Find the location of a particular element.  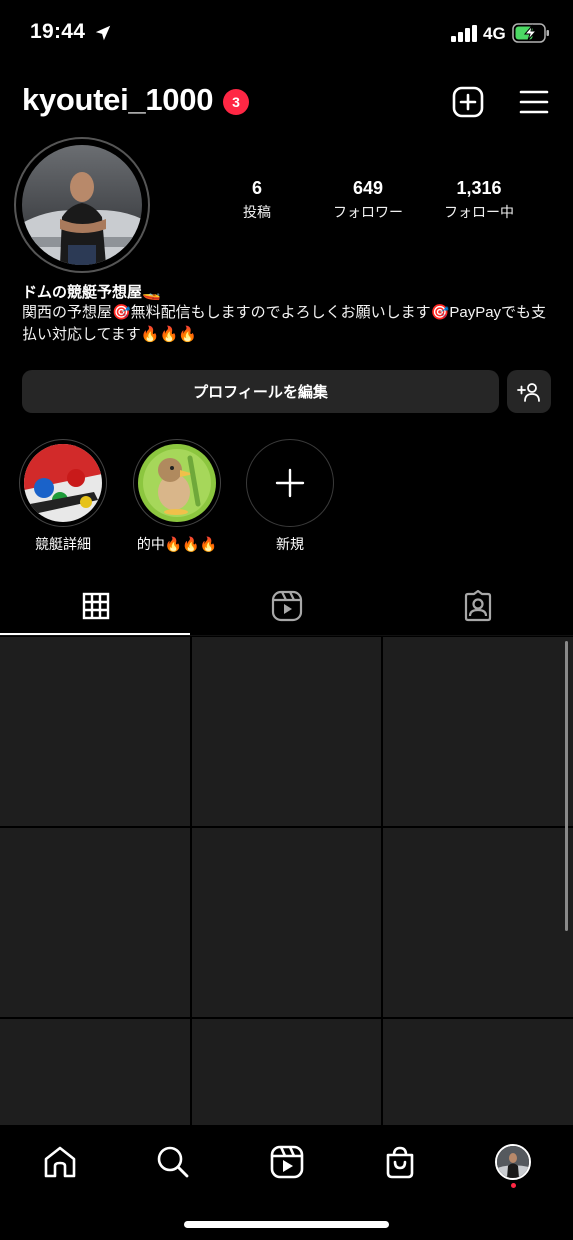

hamburger-menu-icon is located at coordinates (534, 102).